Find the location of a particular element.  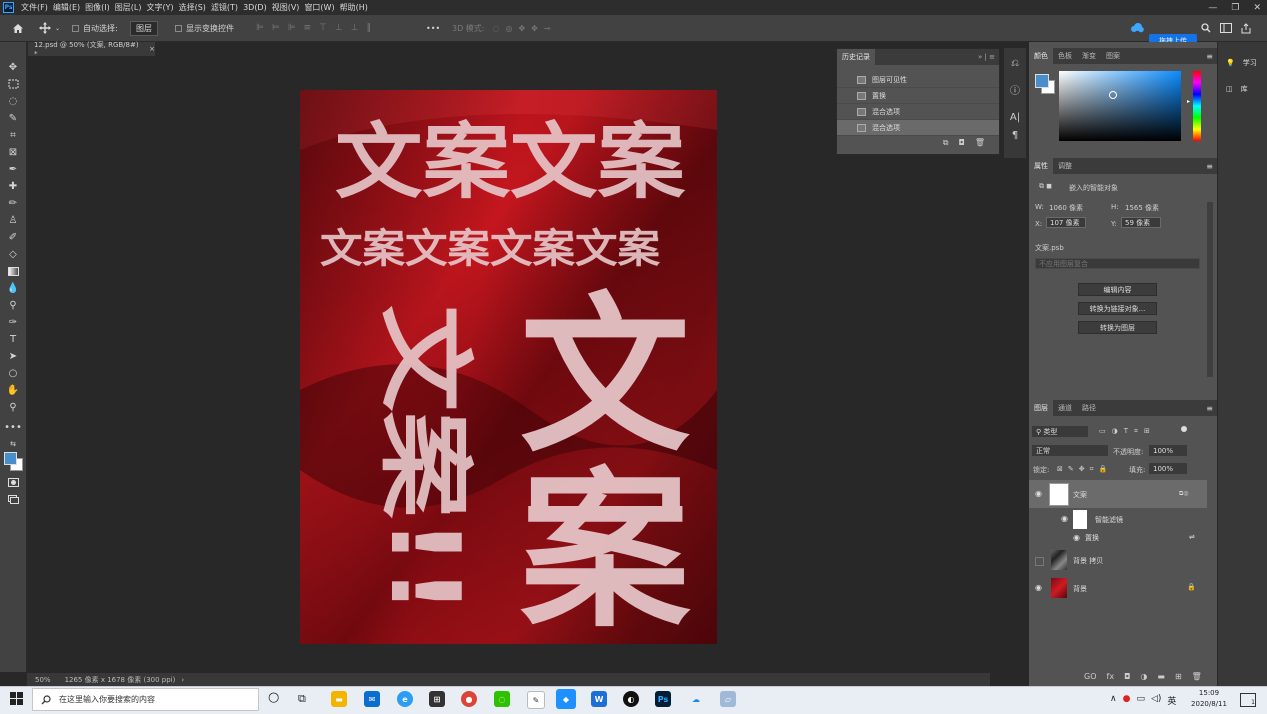

auto-select-checkbox is located at coordinates (75, 28).